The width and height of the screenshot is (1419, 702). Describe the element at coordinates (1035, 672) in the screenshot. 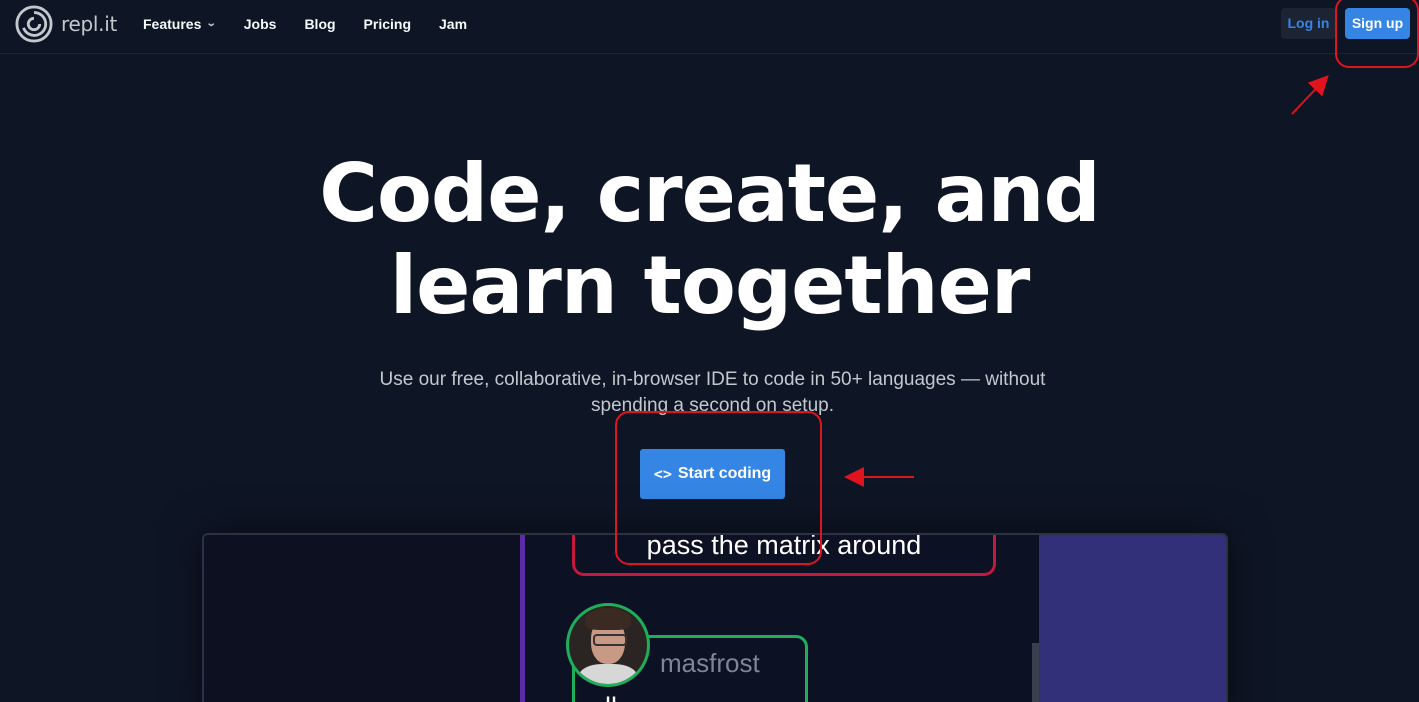

I see `video-scrollbar` at that location.